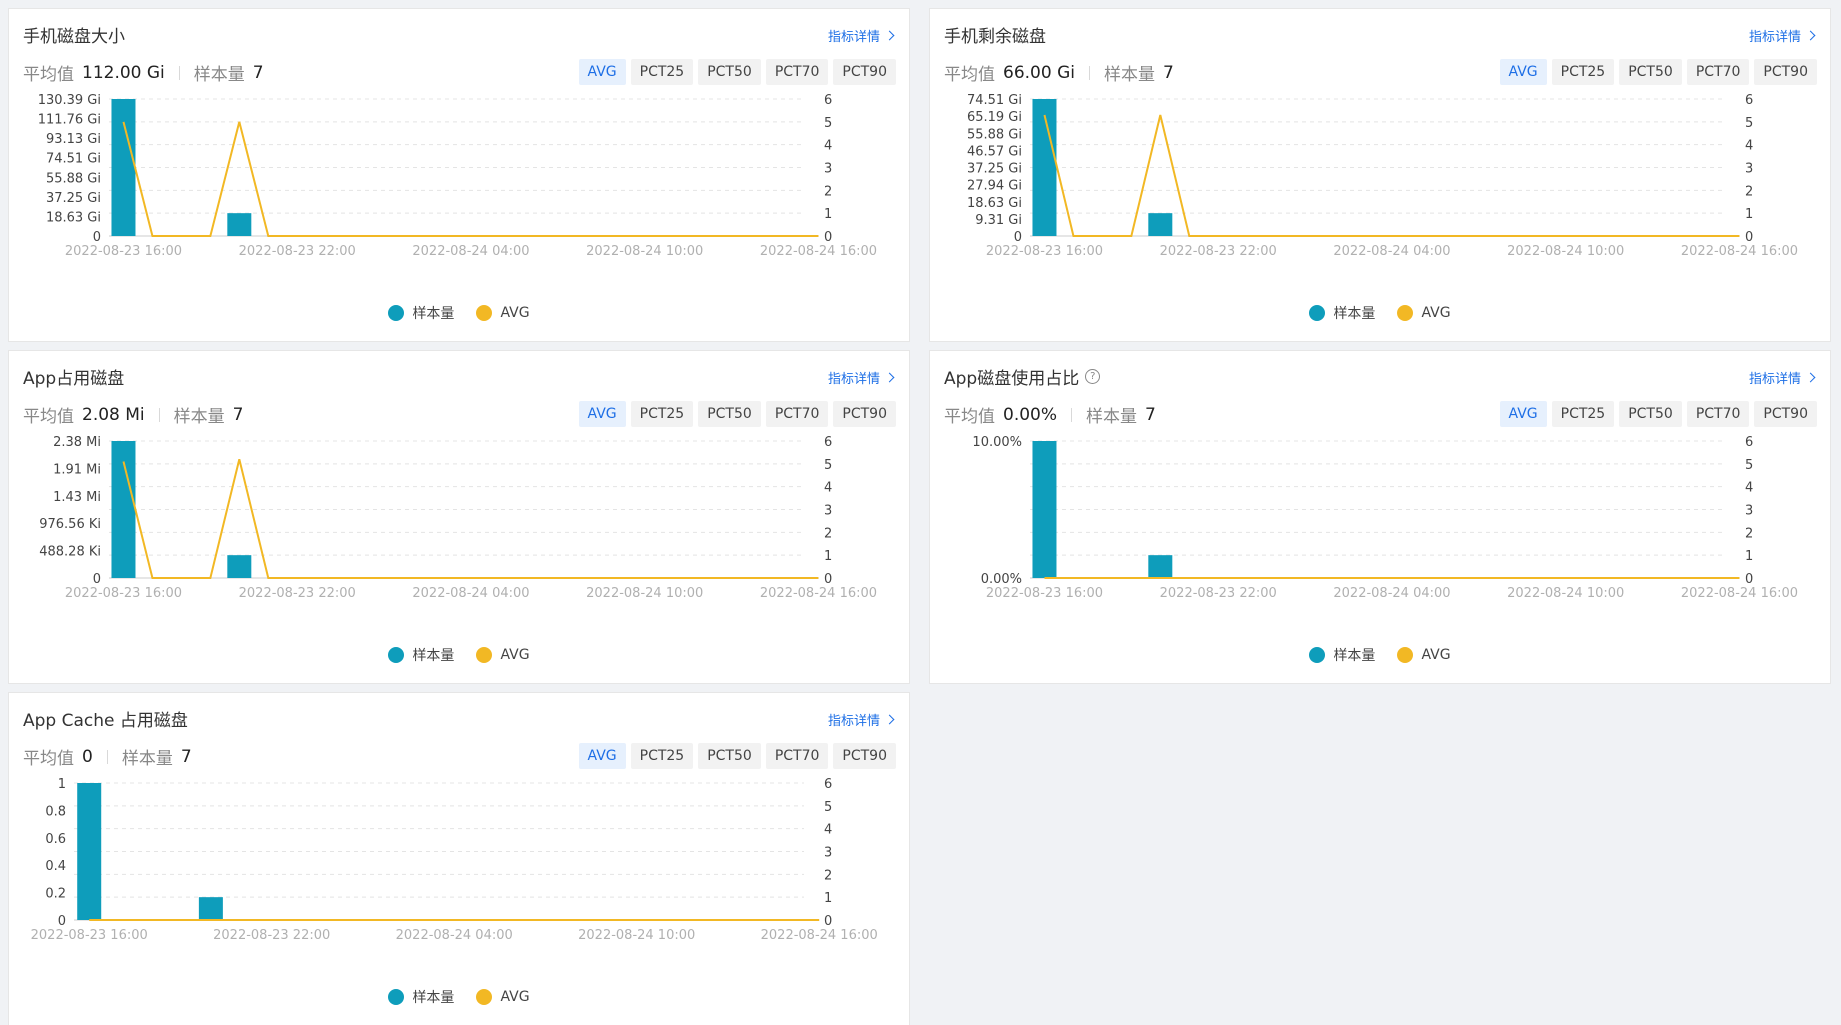 This screenshot has height=1025, width=1841. Describe the element at coordinates (828, 875) in the screenshot. I see `right-tick-label: 2` at that location.